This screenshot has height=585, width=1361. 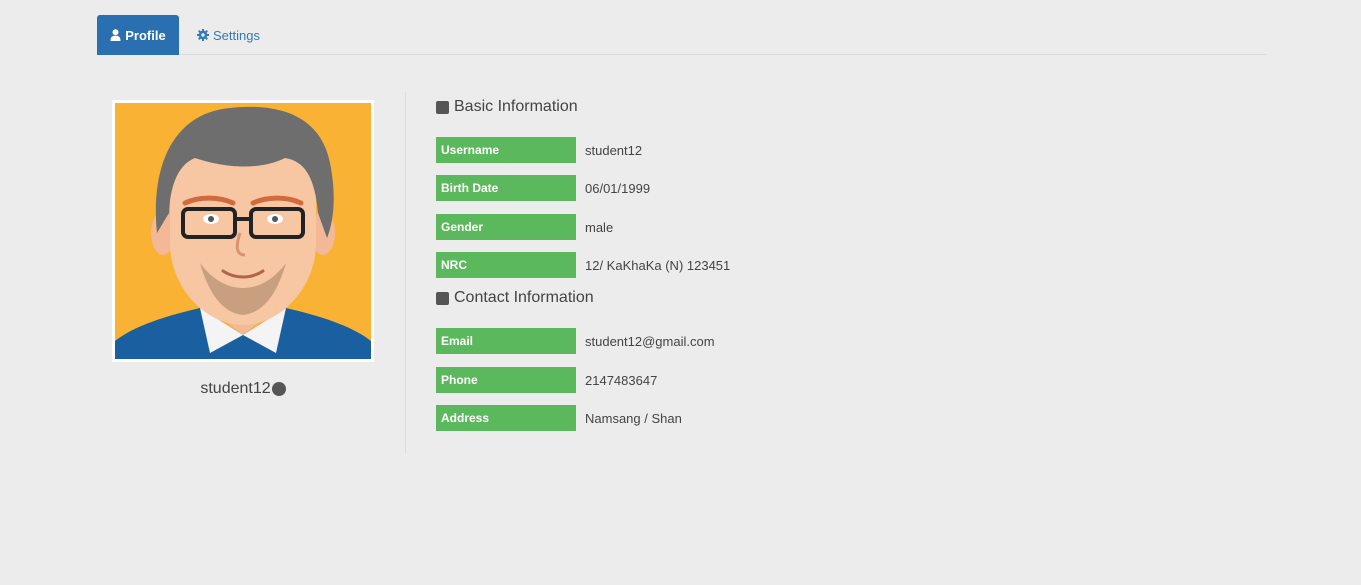 What do you see at coordinates (506, 188) in the screenshot?
I see `info-label: Birth Date` at bounding box center [506, 188].